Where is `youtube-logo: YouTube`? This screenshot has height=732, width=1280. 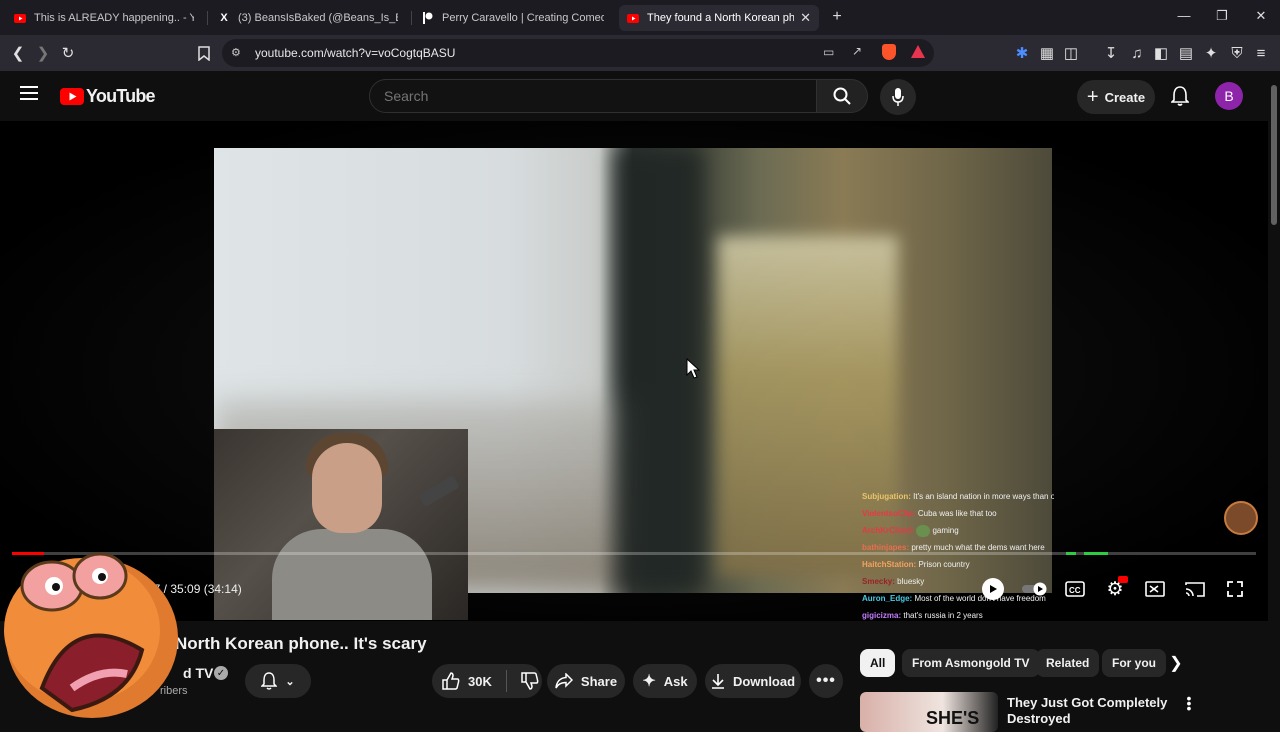 youtube-logo: YouTube is located at coordinates (108, 96).